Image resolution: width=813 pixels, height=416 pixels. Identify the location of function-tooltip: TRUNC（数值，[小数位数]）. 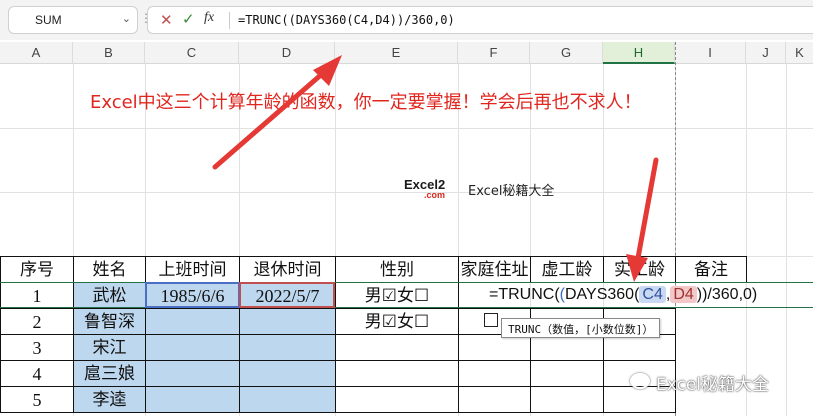
(581, 328).